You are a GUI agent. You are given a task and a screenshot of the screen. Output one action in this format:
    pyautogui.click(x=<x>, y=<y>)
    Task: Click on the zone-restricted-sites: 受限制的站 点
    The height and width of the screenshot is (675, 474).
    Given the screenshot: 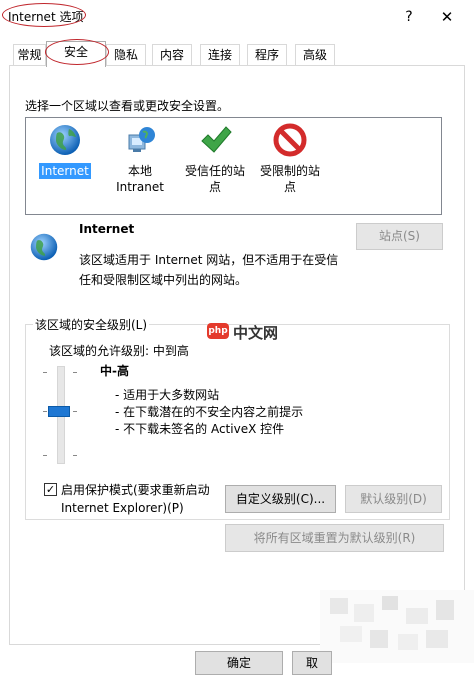 What is the action you would take?
    pyautogui.click(x=290, y=159)
    